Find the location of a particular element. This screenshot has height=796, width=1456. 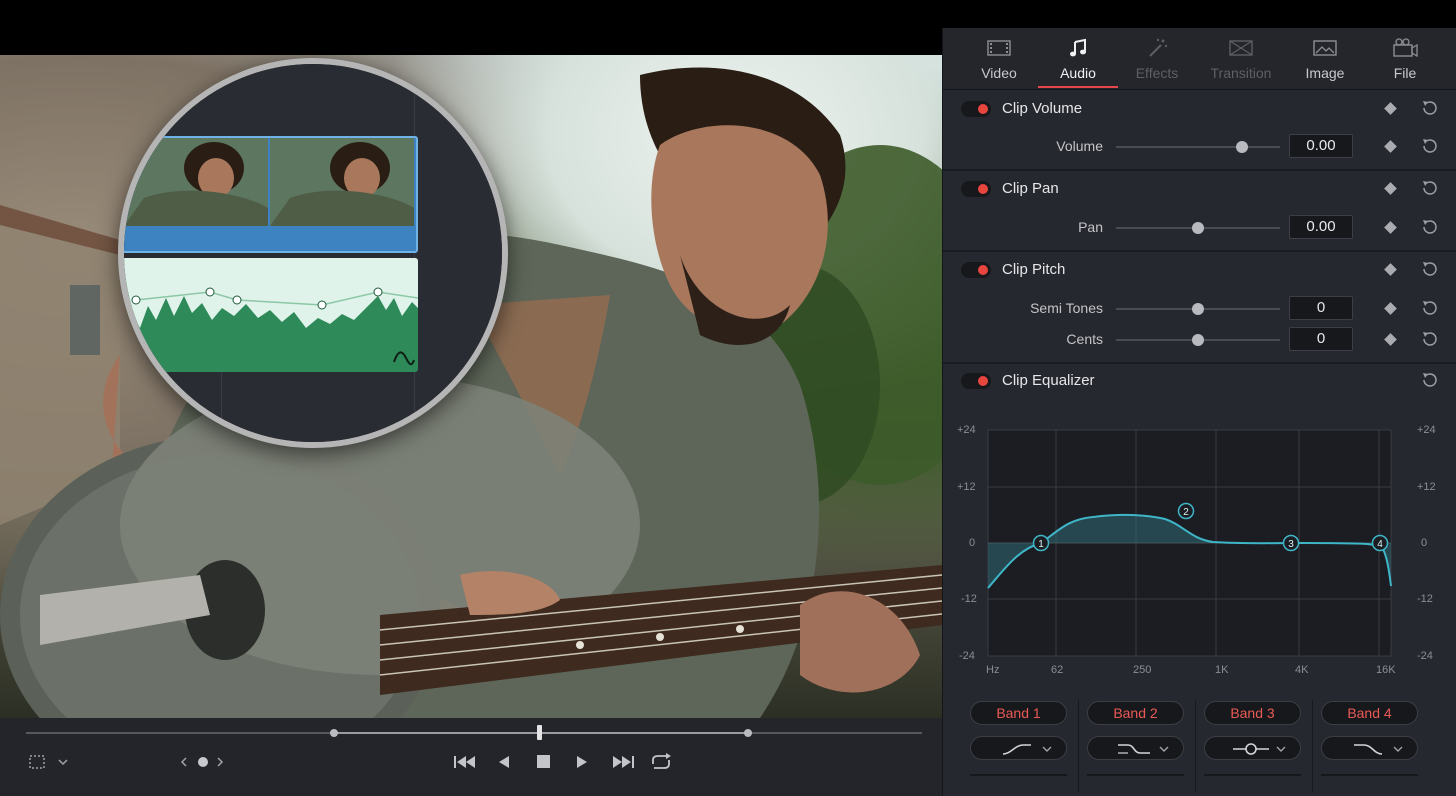

band-3-shape-select is located at coordinates (1252, 748).